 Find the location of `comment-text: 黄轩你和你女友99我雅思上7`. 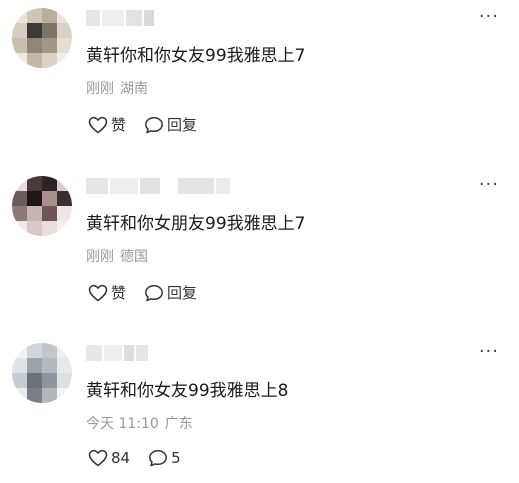

comment-text: 黄轩你和你女友99我雅思上7 is located at coordinates (196, 56).